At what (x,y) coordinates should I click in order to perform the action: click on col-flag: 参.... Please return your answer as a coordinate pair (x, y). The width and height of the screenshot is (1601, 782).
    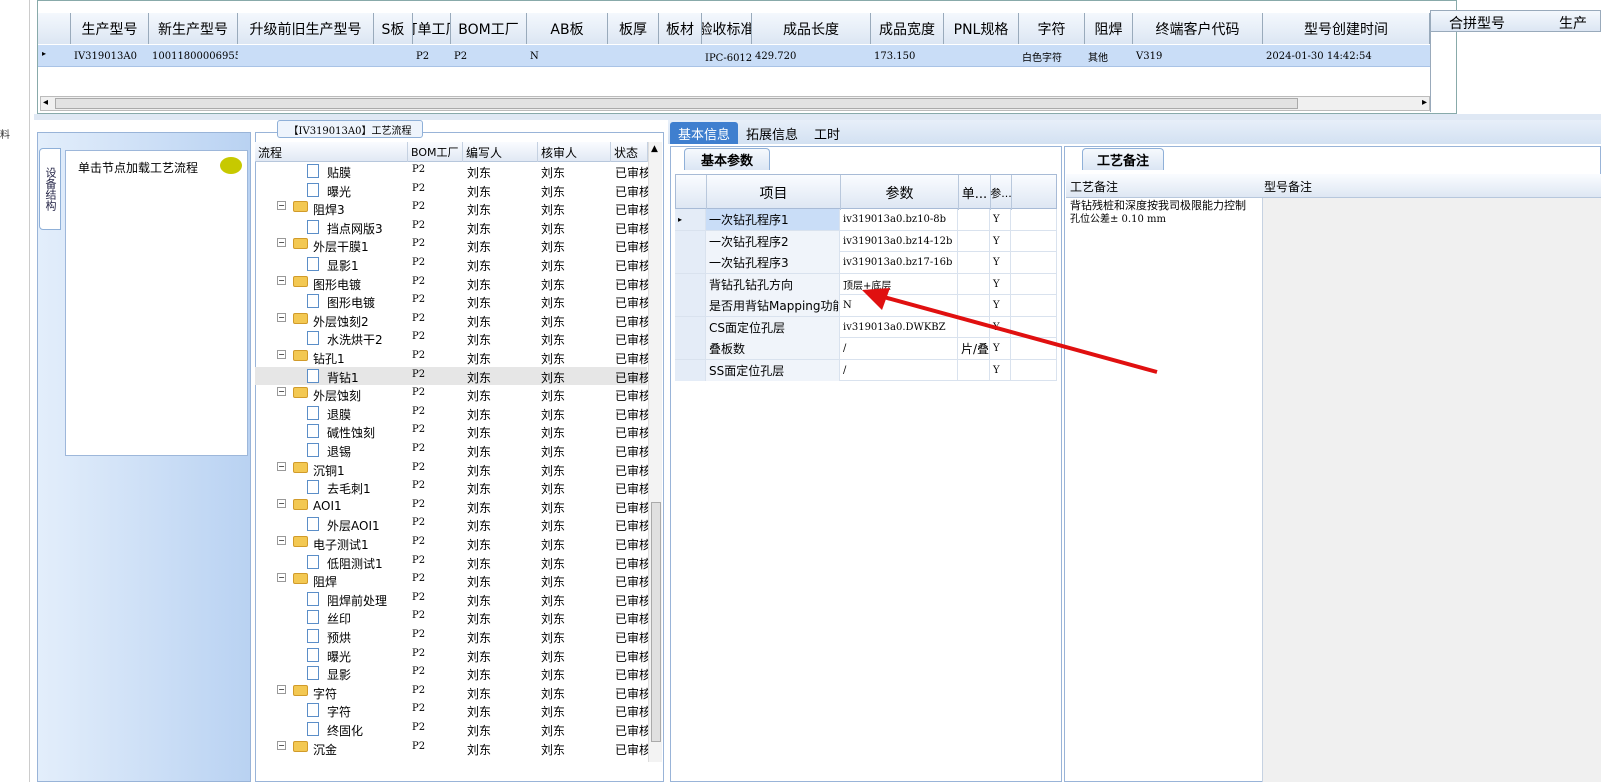
    Looking at the image, I should click on (1001, 192).